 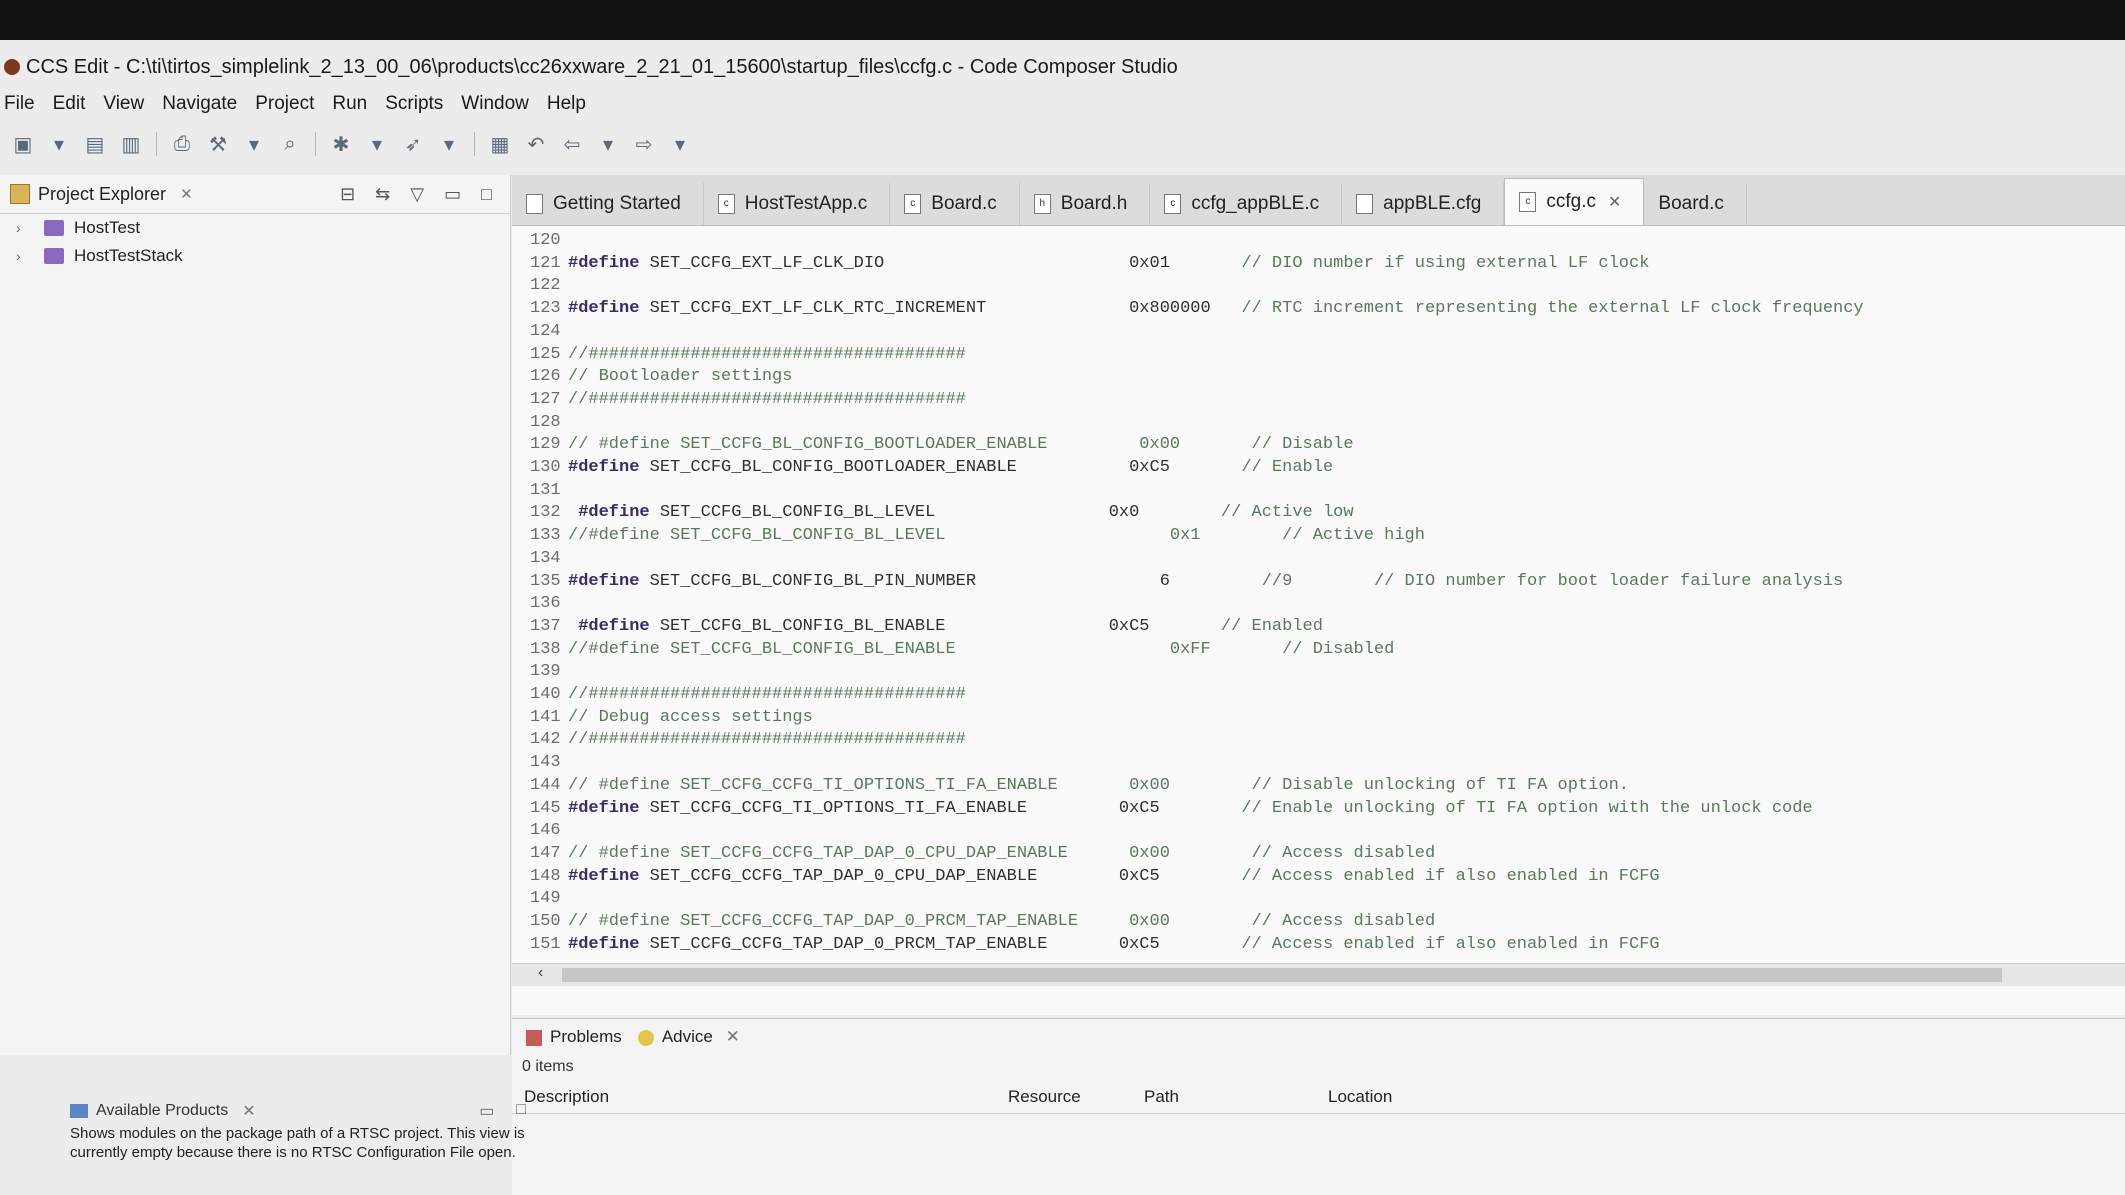 I want to click on tab-appble-cfg: appBLE.cfg, so click(x=1423, y=204).